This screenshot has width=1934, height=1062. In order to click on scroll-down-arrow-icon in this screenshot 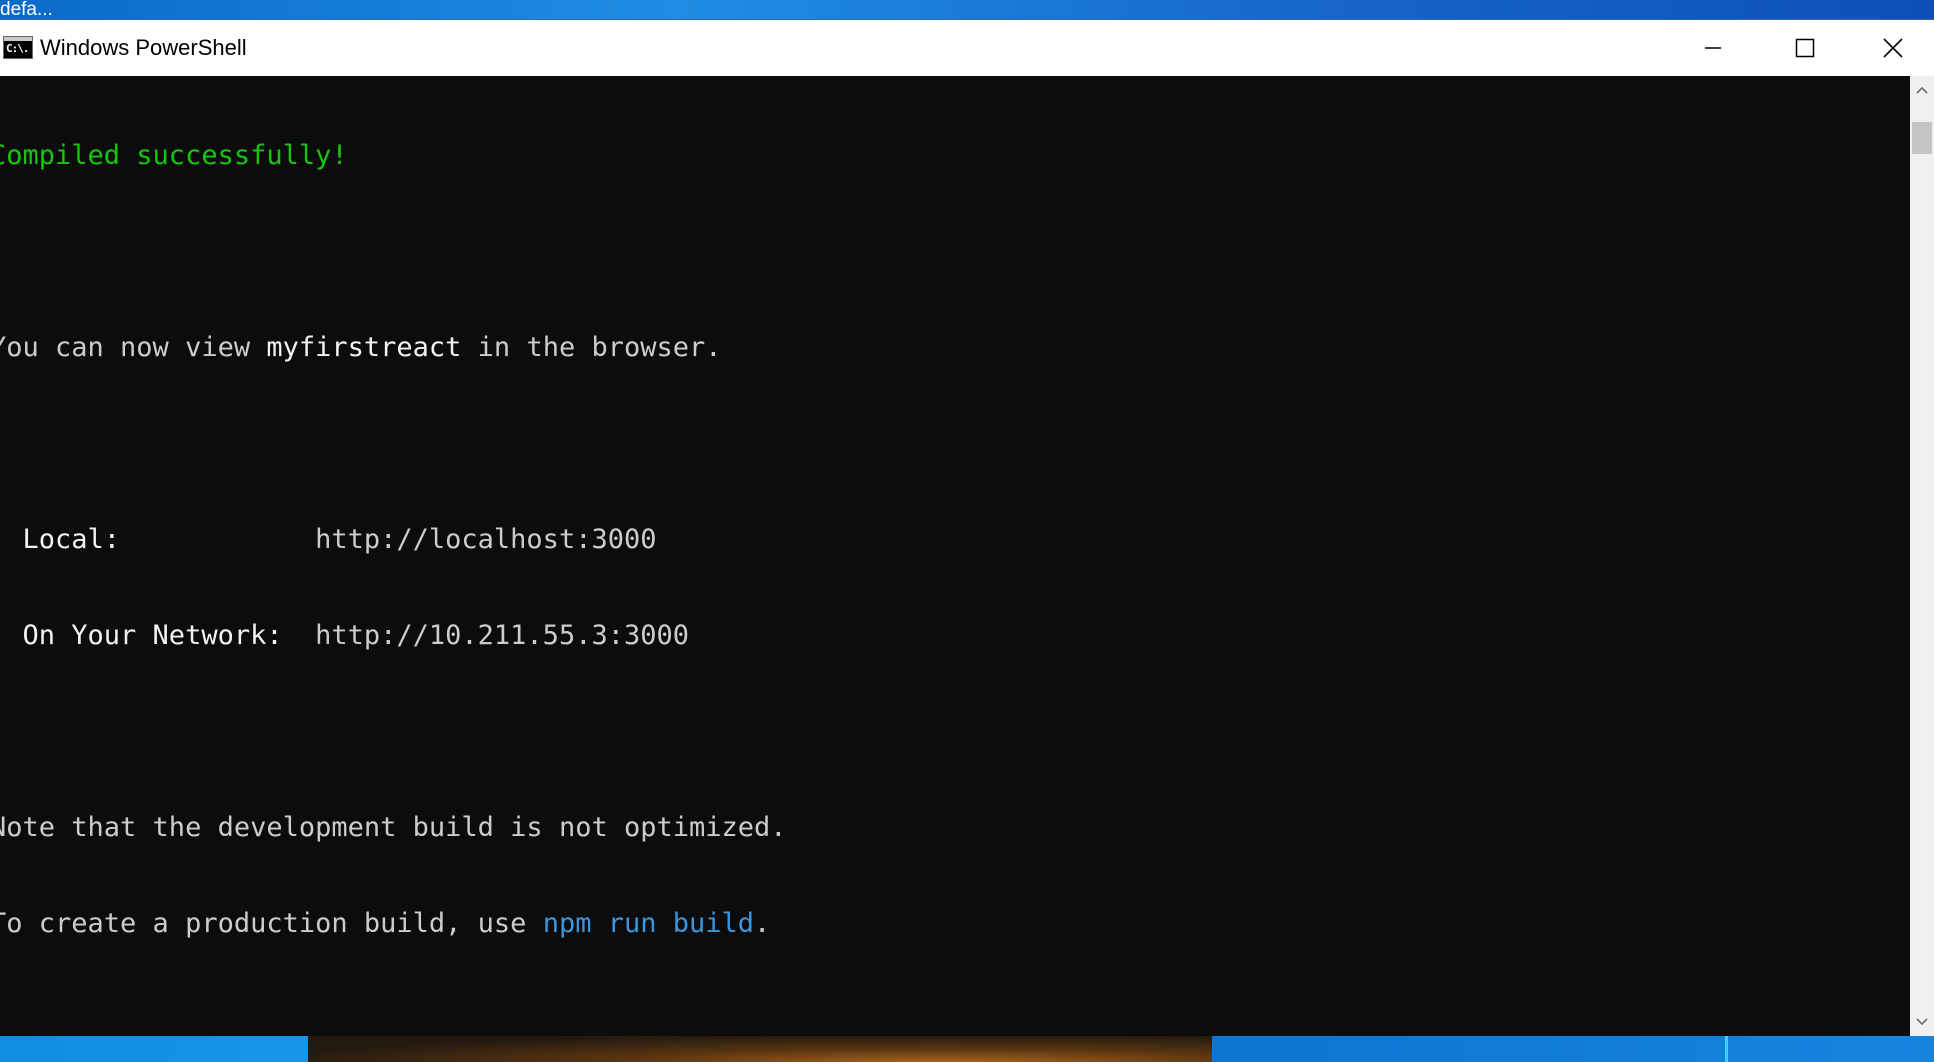, I will do `click(1922, 1022)`.